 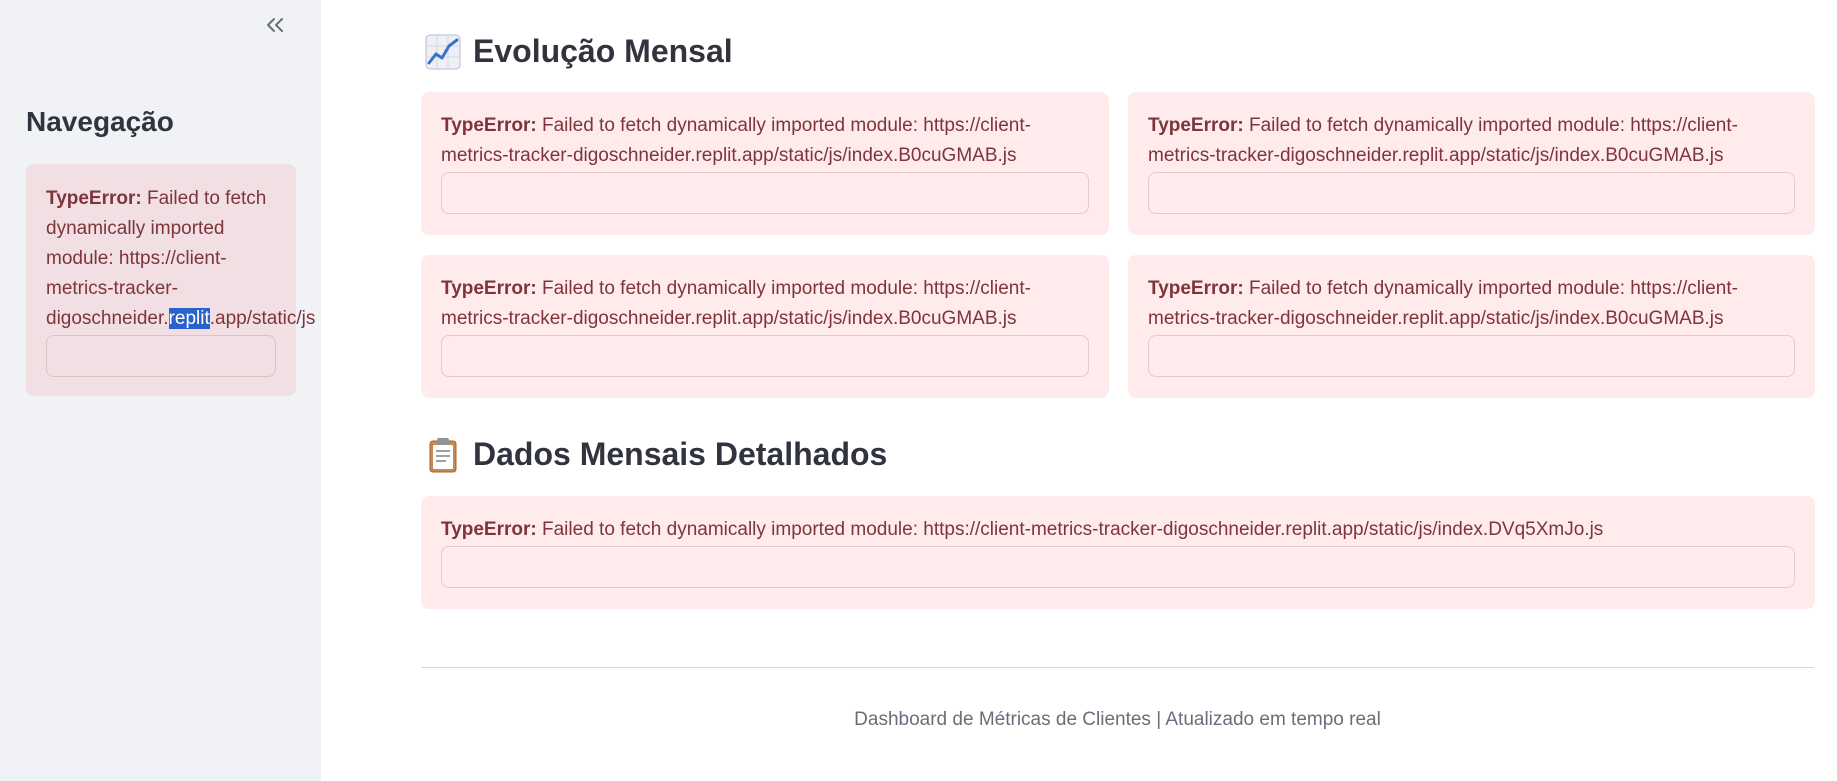 I want to click on sidebar-error-placeholder-box, so click(x=161, y=356).